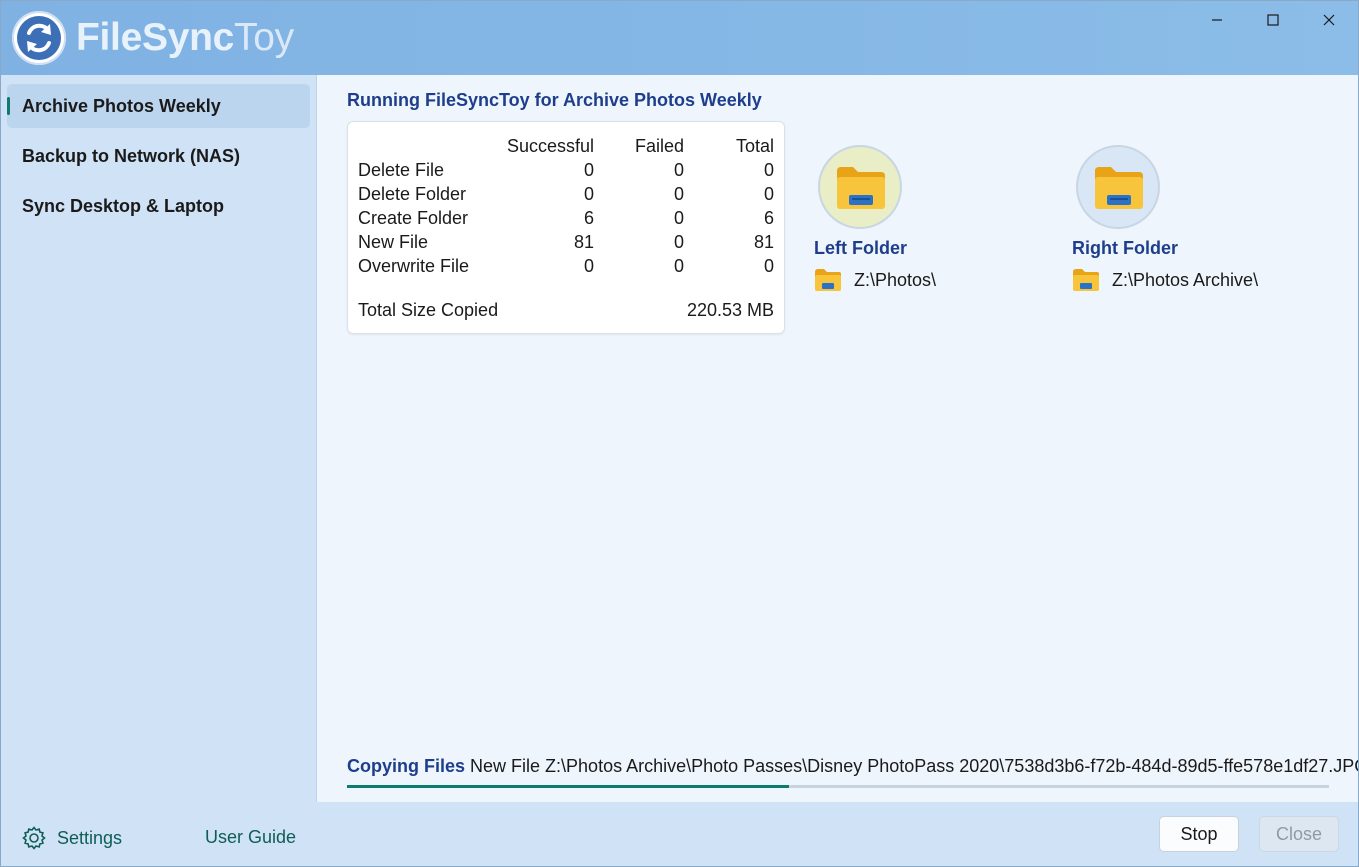 The image size is (1359, 867). What do you see at coordinates (730, 310) in the screenshot?
I see `total-size-value: 220.53 MB` at bounding box center [730, 310].